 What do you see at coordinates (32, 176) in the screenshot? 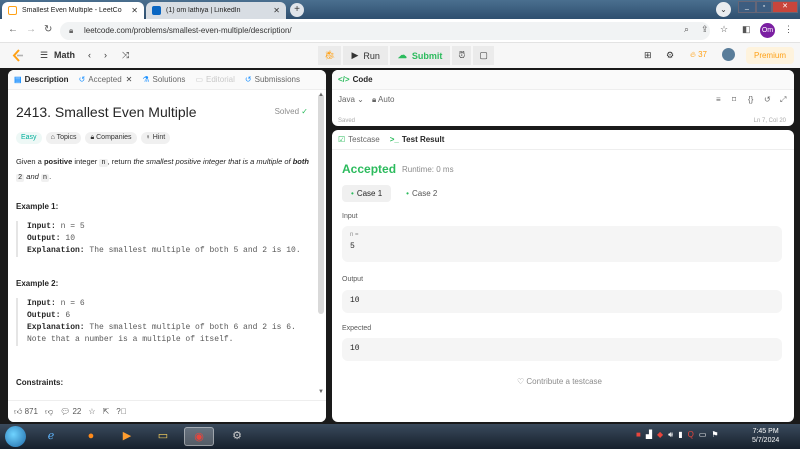
I see `desc-text: and` at bounding box center [32, 176].